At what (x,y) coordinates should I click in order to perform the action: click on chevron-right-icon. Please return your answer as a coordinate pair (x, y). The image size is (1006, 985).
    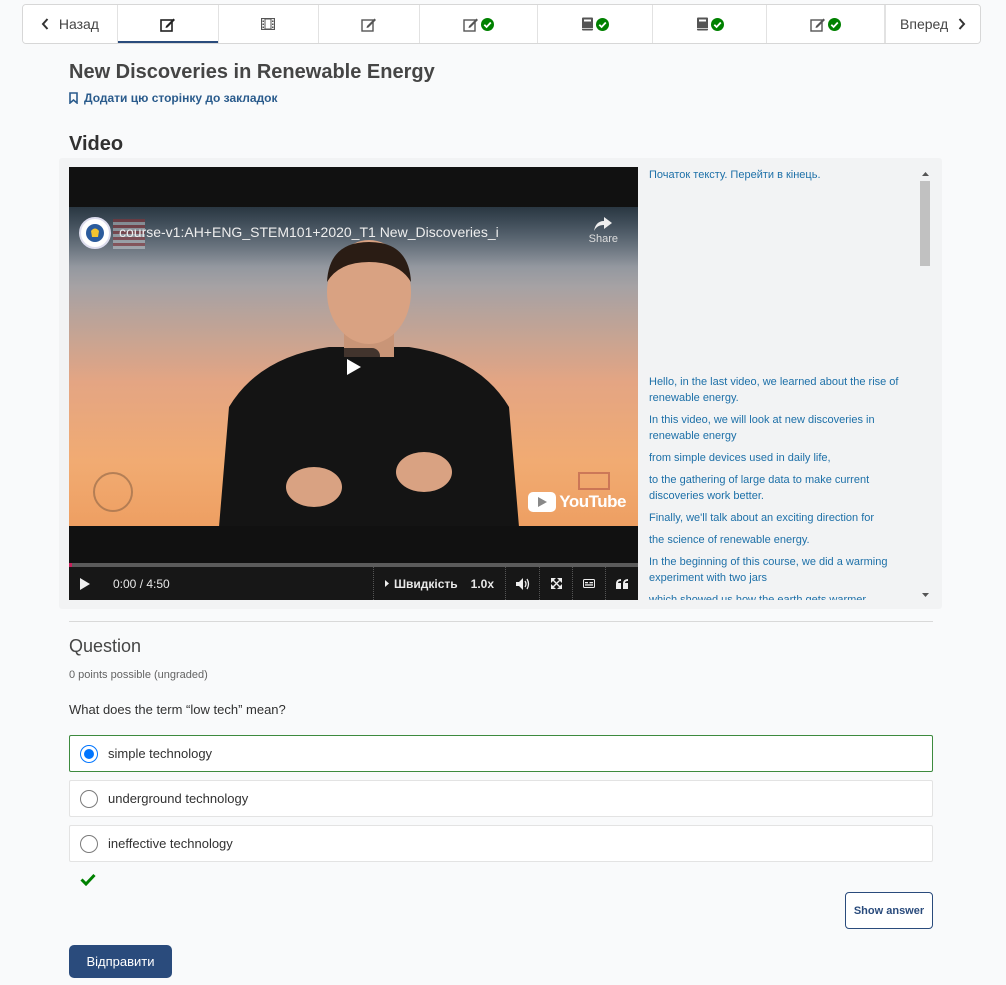
    Looking at the image, I should click on (962, 24).